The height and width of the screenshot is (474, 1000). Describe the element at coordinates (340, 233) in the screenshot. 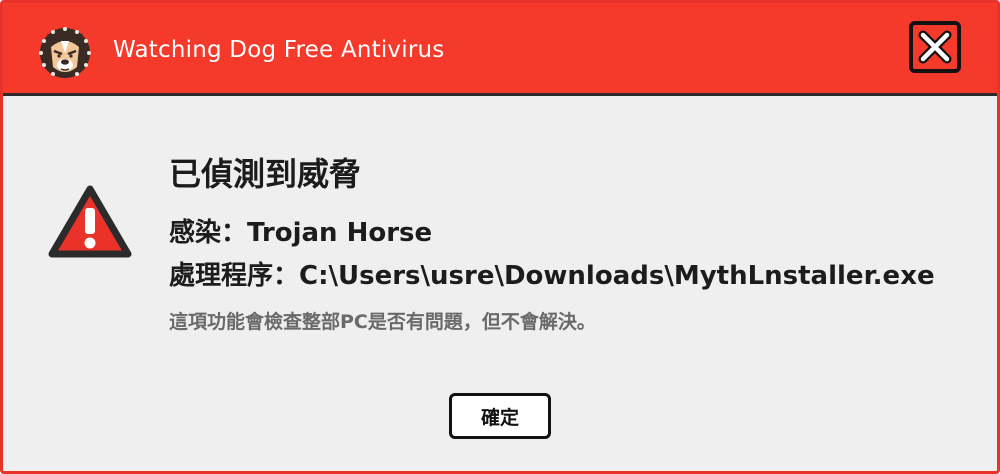

I see `infection-value: Trojan Horse` at that location.